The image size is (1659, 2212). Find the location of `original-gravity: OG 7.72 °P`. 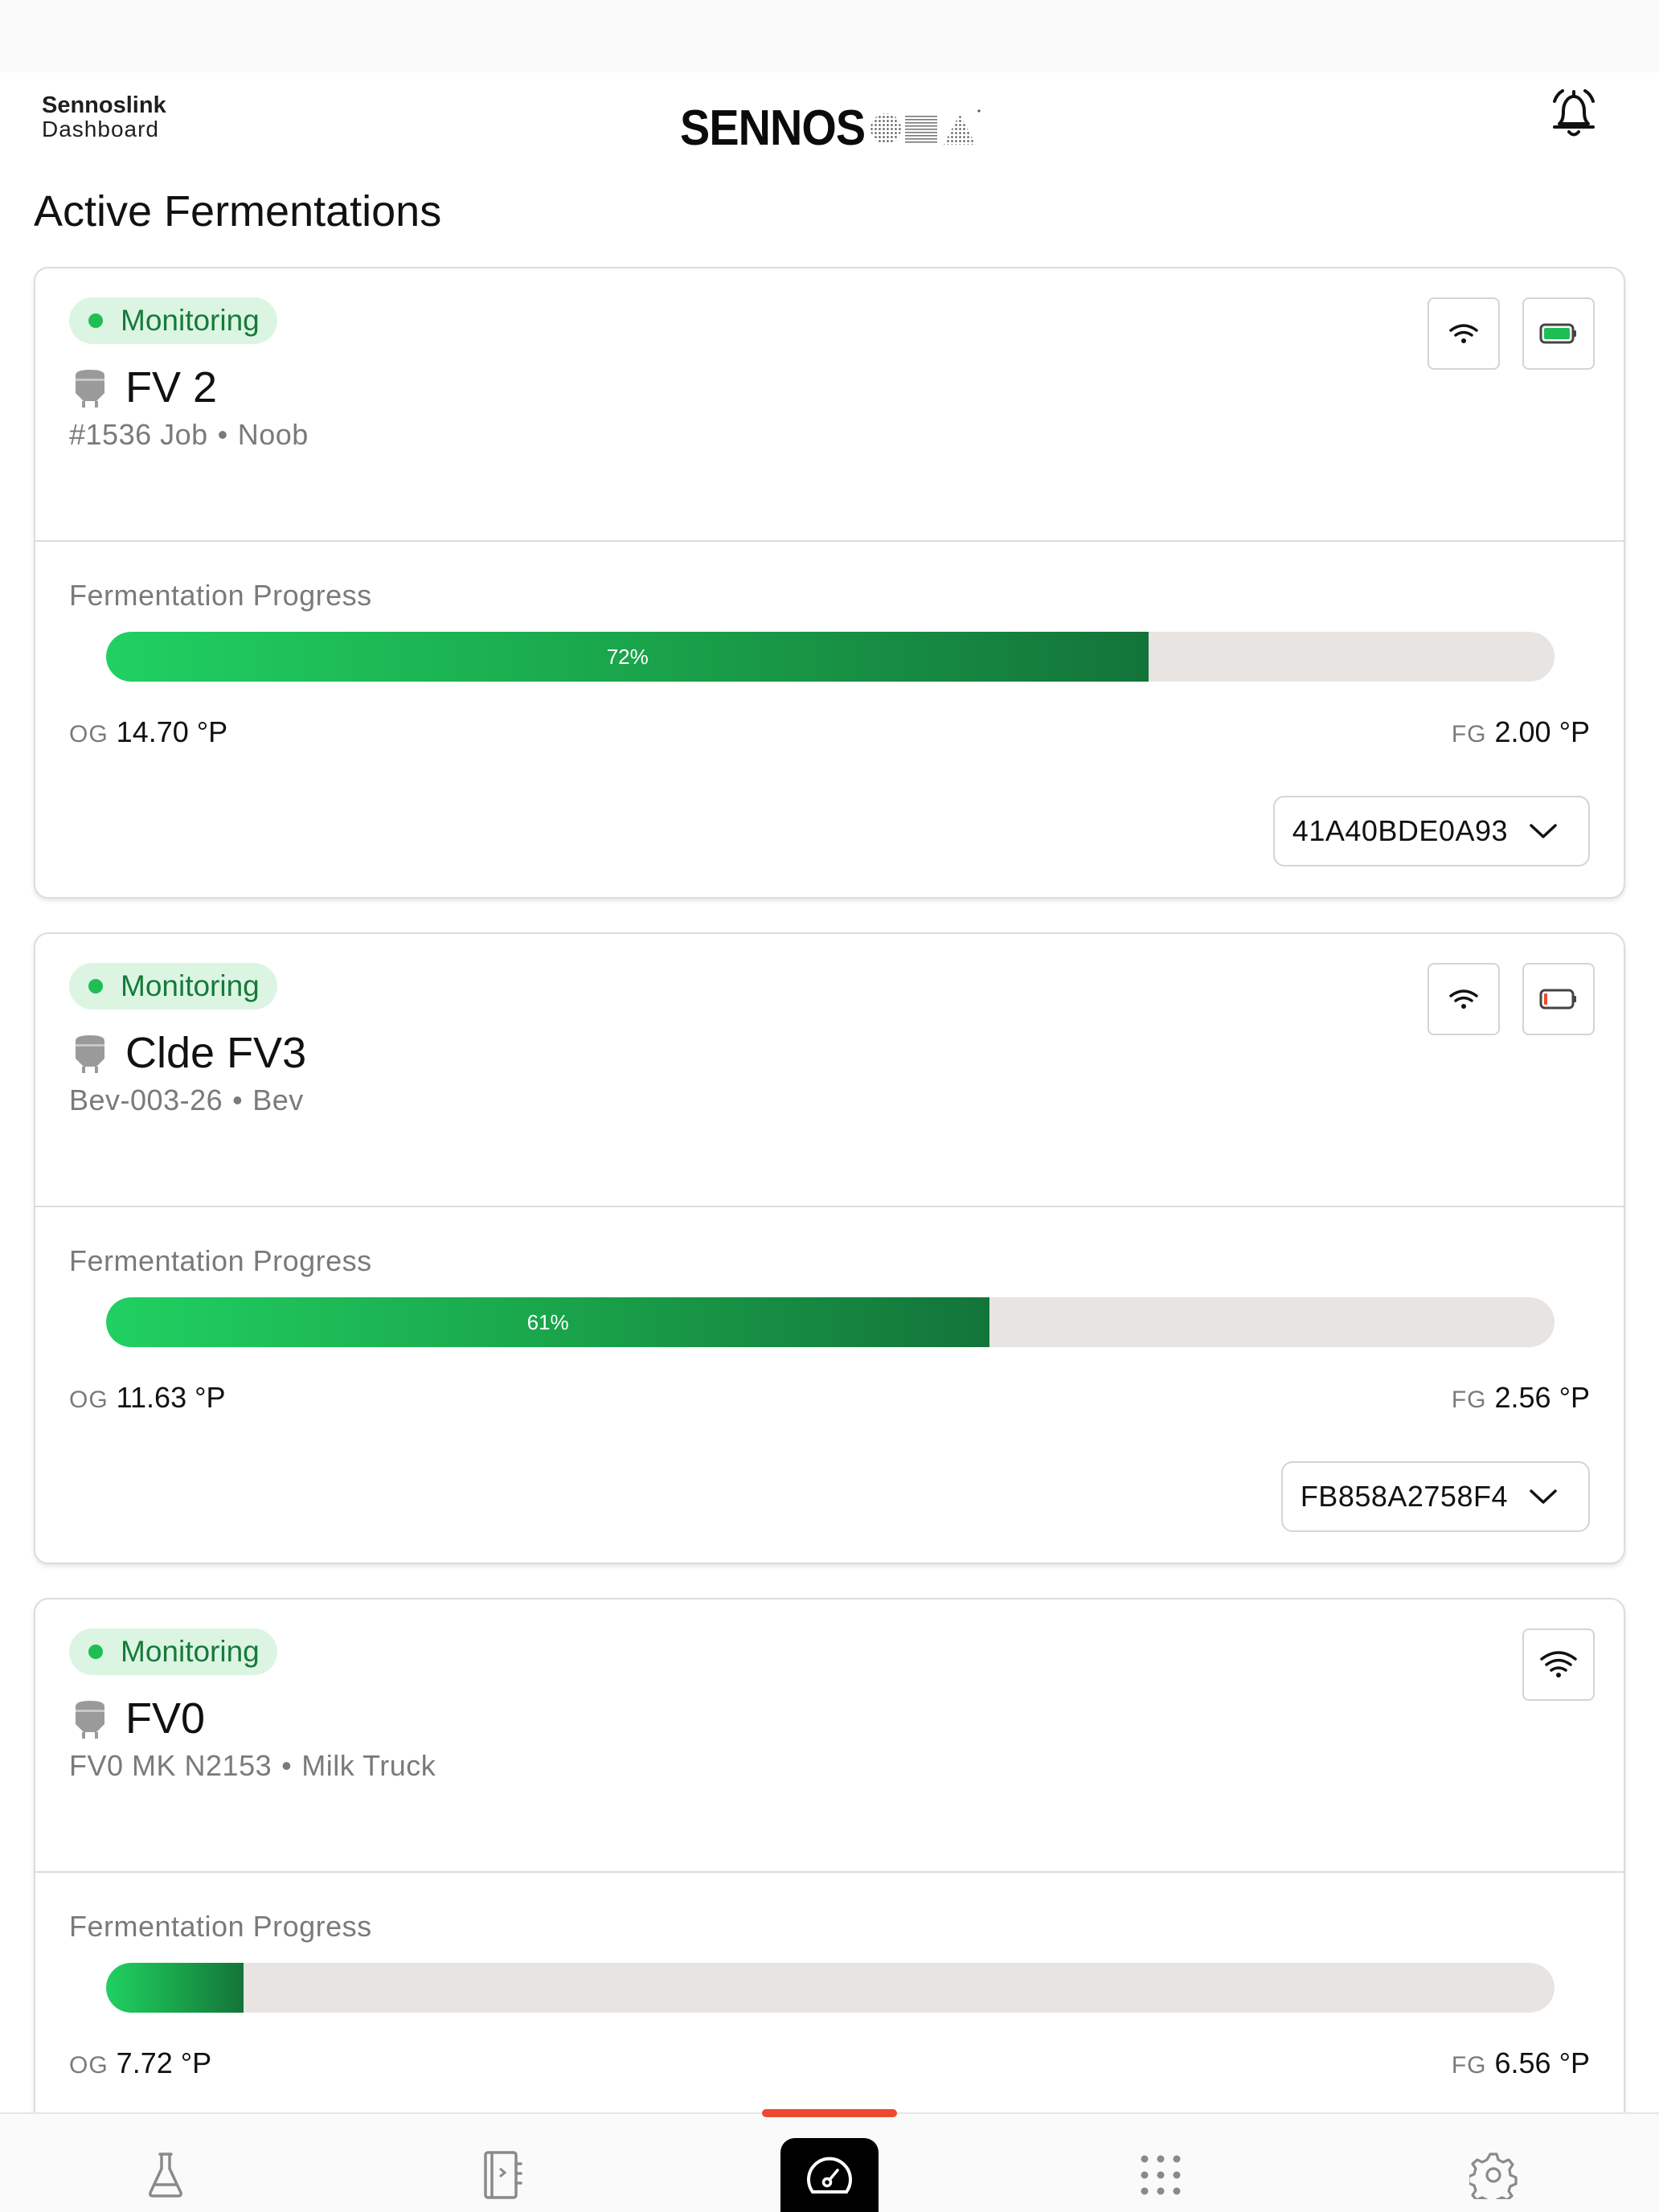

original-gravity: OG 7.72 °P is located at coordinates (140, 2063).